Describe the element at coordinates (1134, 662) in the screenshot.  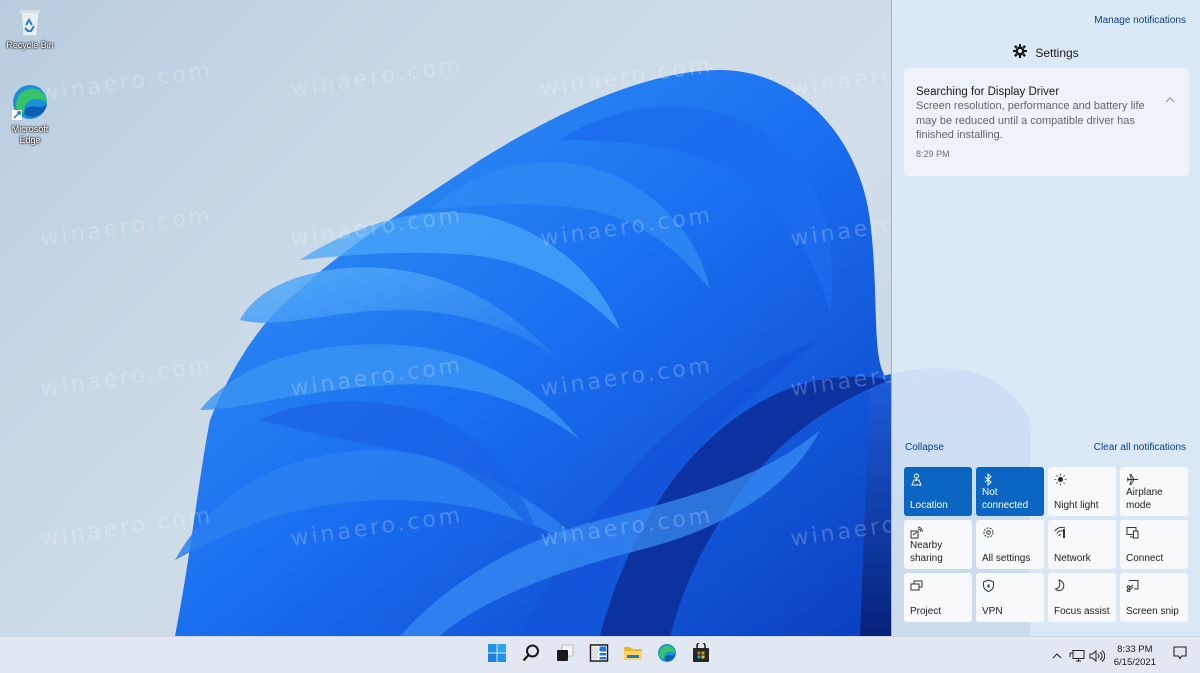
I see `clock-date: 6/15/2021` at that location.